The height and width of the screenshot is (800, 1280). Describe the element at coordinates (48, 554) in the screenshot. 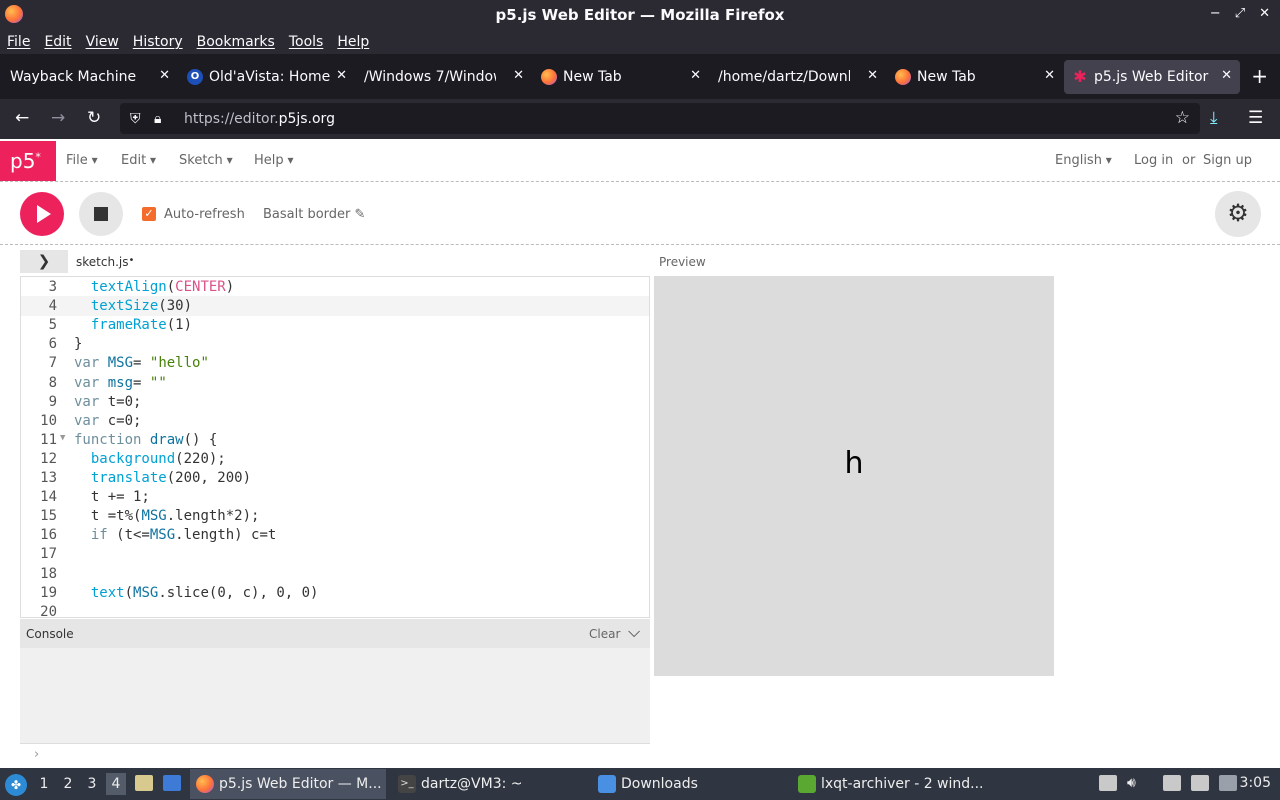

I see `line-number: 17` at that location.